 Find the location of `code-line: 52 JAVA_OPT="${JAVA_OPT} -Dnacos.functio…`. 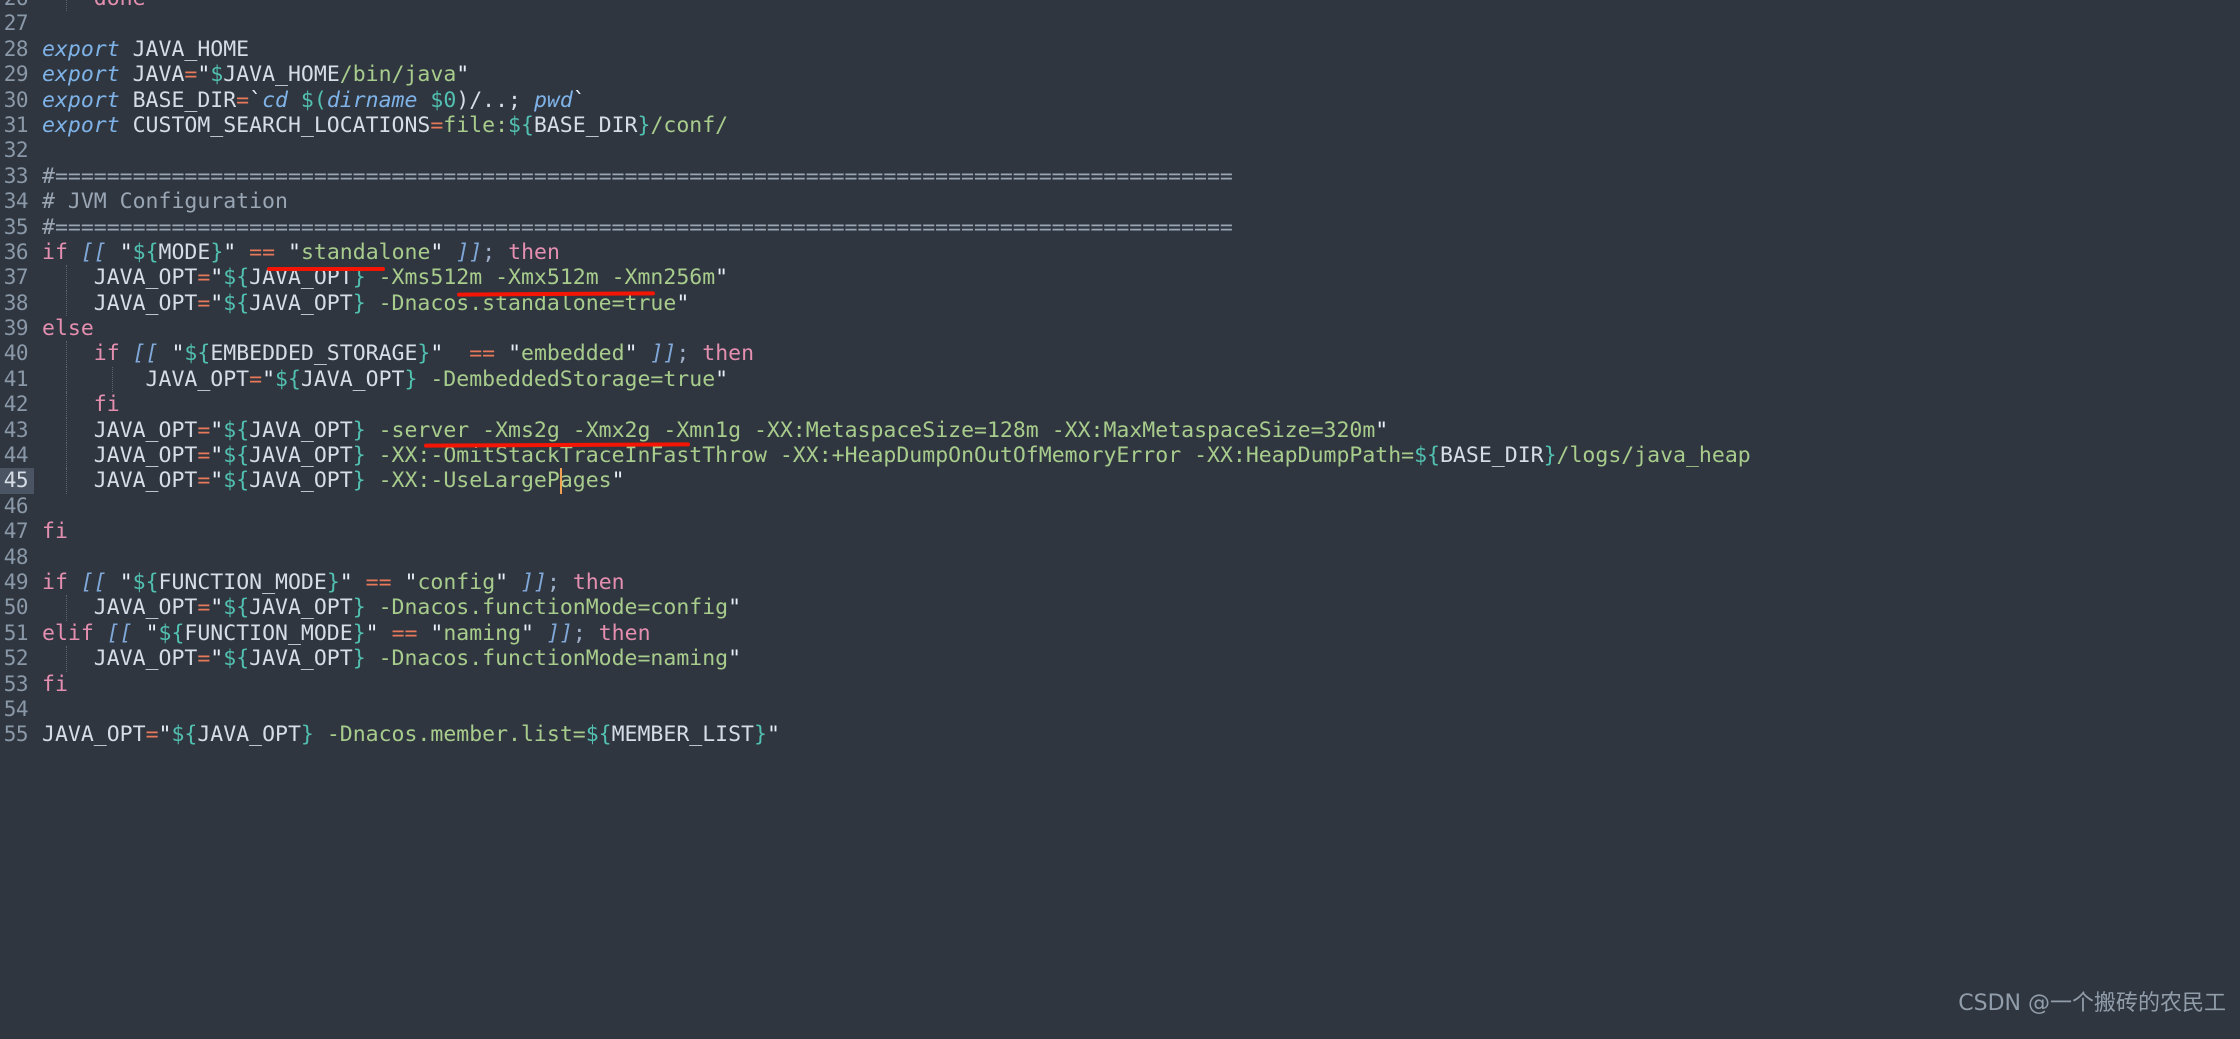

code-line: 52 JAVA_OPT="${JAVA_OPT} -Dnacos.functio… is located at coordinates (1120, 659).